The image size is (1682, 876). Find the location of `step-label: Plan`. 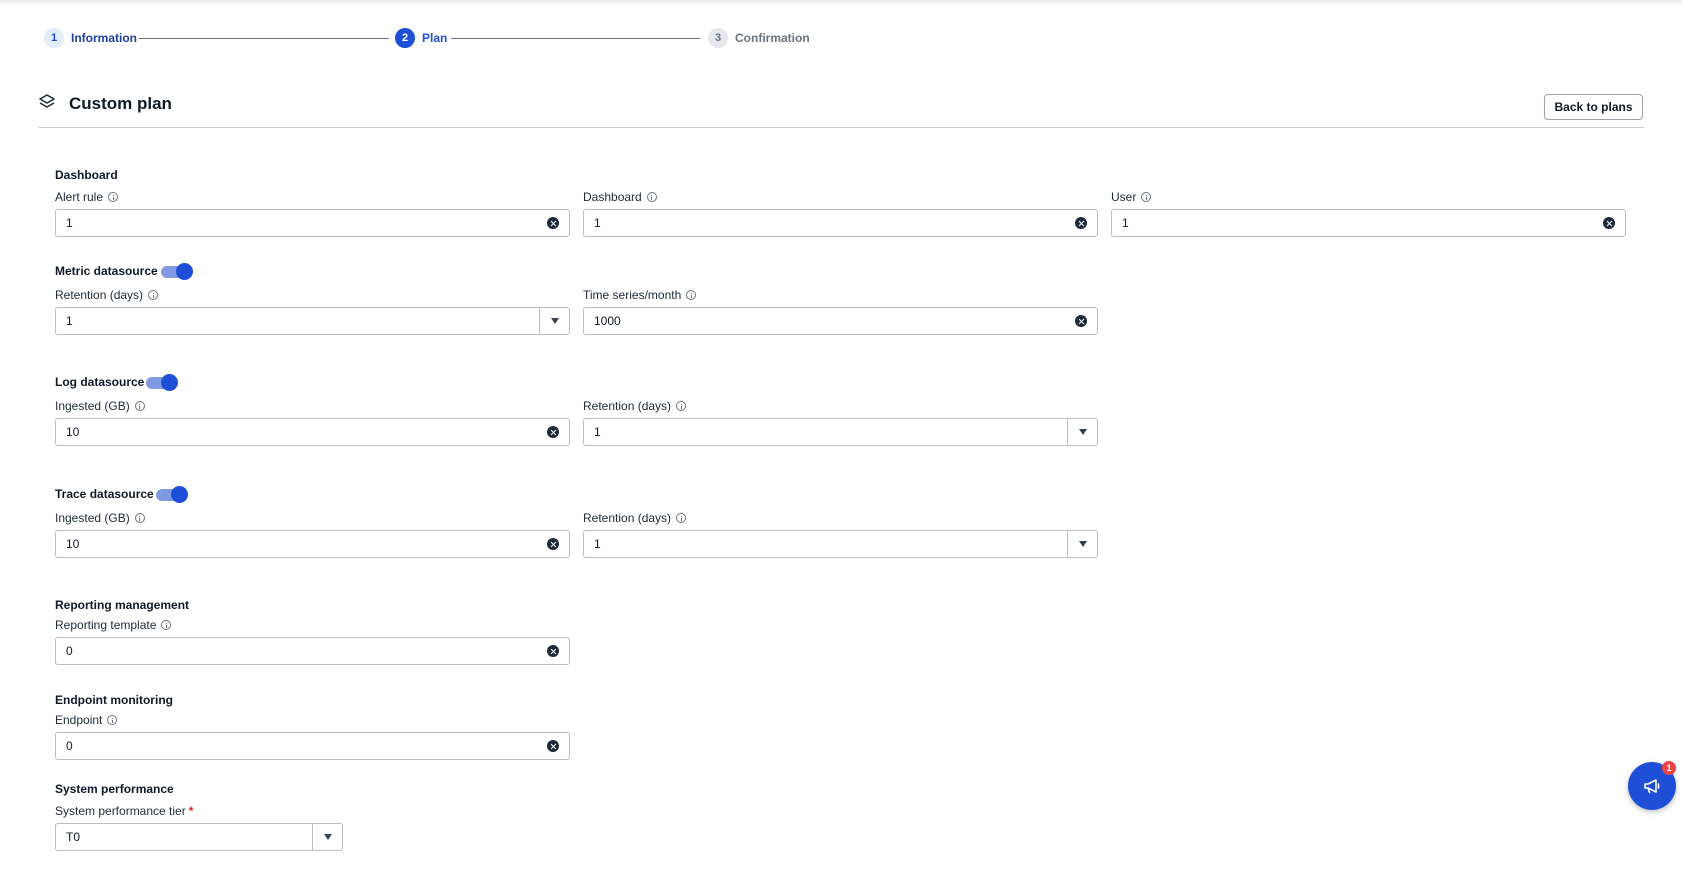

step-label: Plan is located at coordinates (435, 38).